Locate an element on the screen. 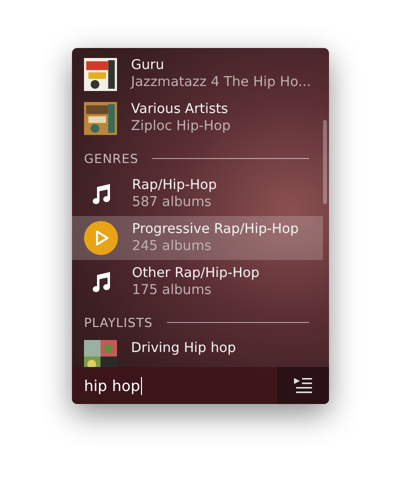  album-count: 587 albums is located at coordinates (172, 202).